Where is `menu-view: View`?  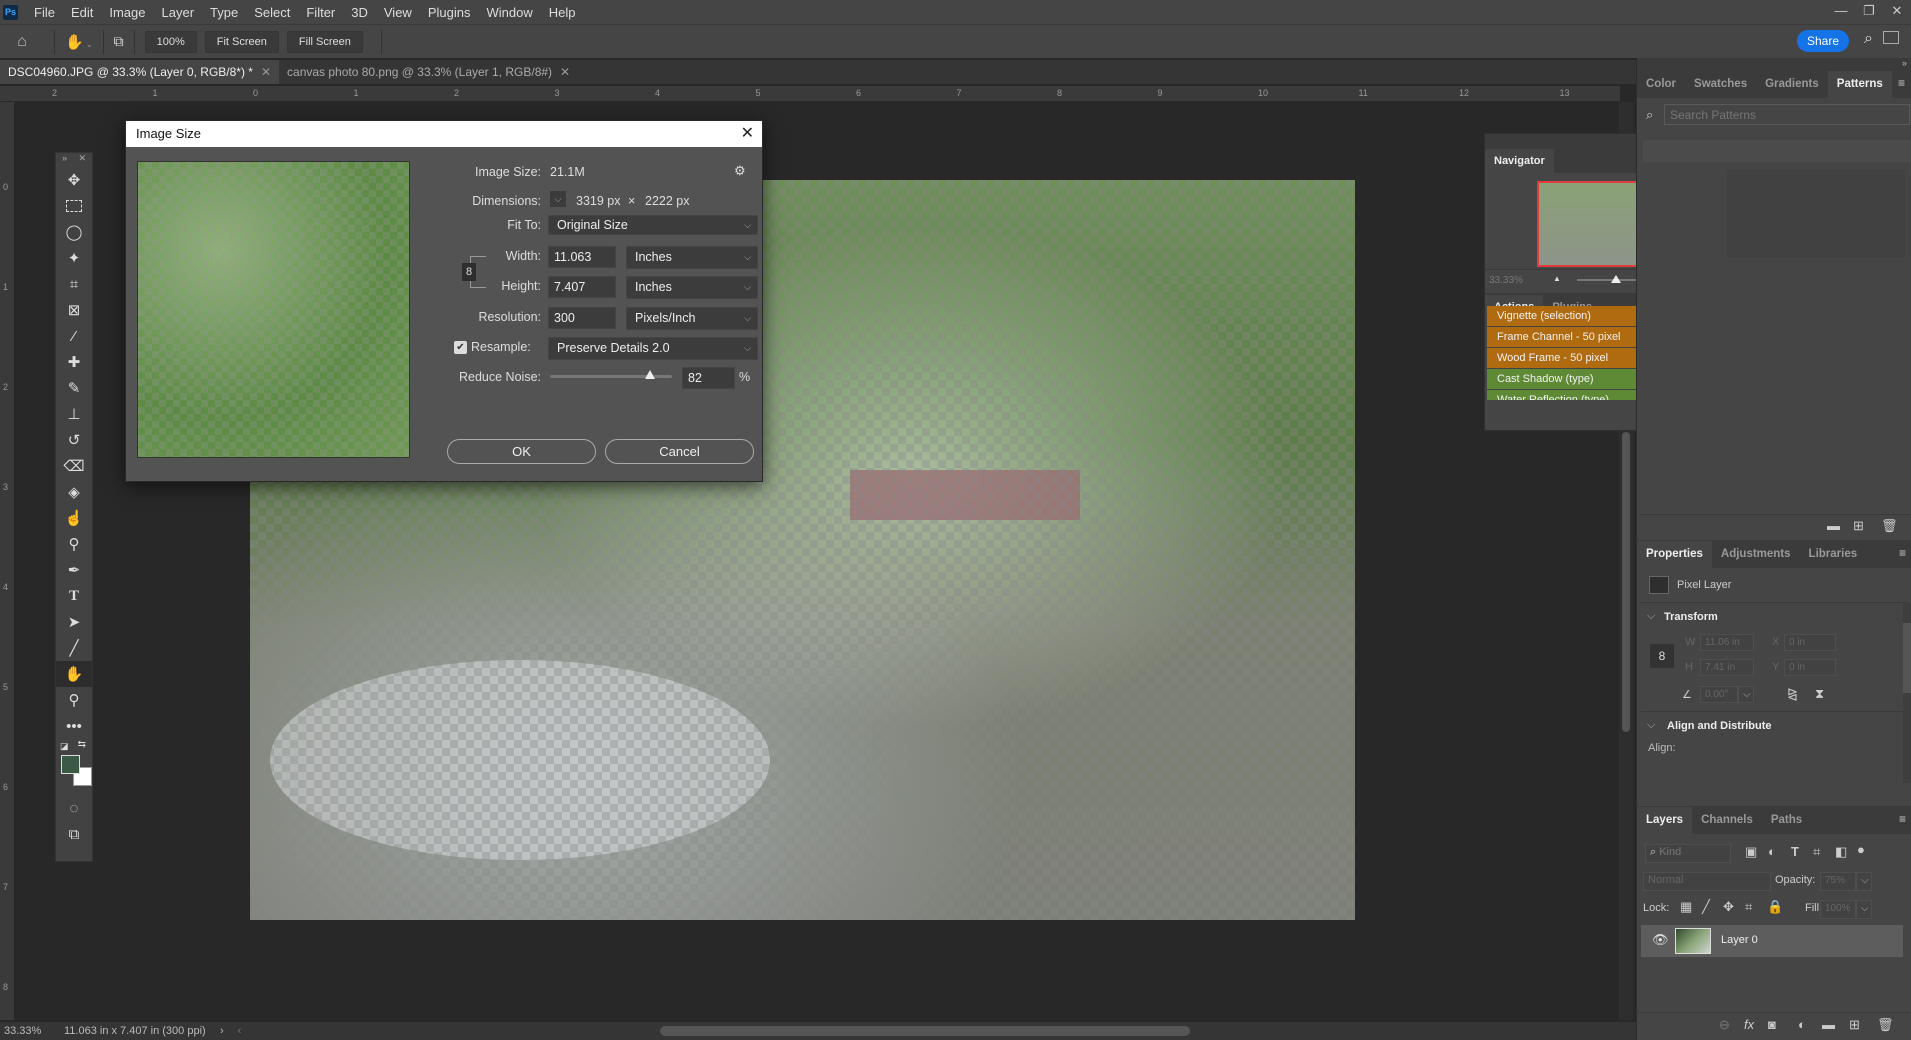
menu-view: View is located at coordinates (398, 12).